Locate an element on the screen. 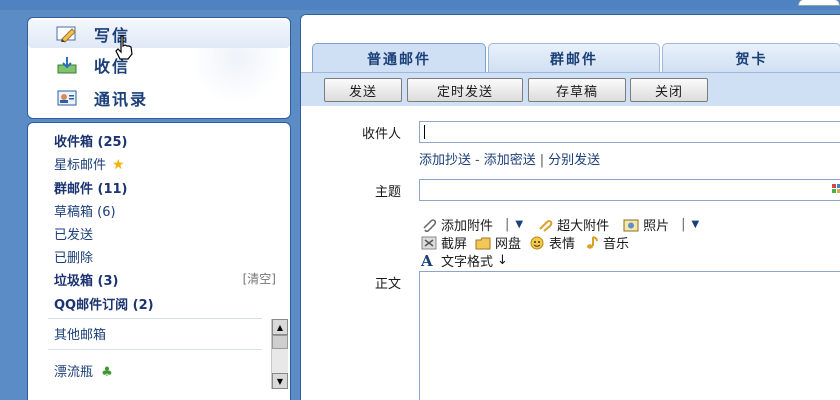  netdisk-button: 网盘 is located at coordinates (498, 242).